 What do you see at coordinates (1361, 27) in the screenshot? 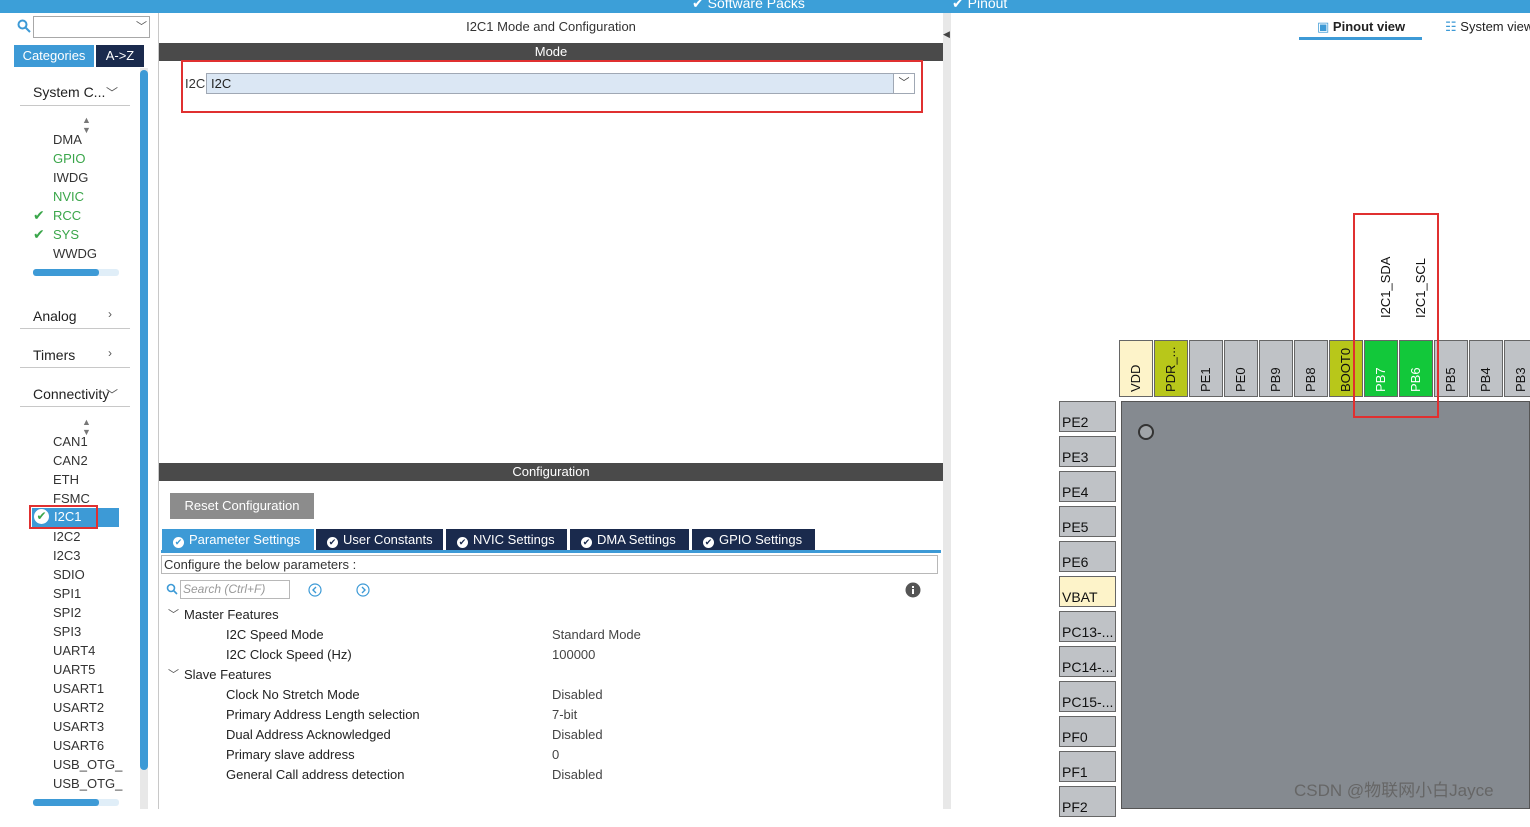
I see `tab-pinout-view: ▣ Pinout view` at bounding box center [1361, 27].